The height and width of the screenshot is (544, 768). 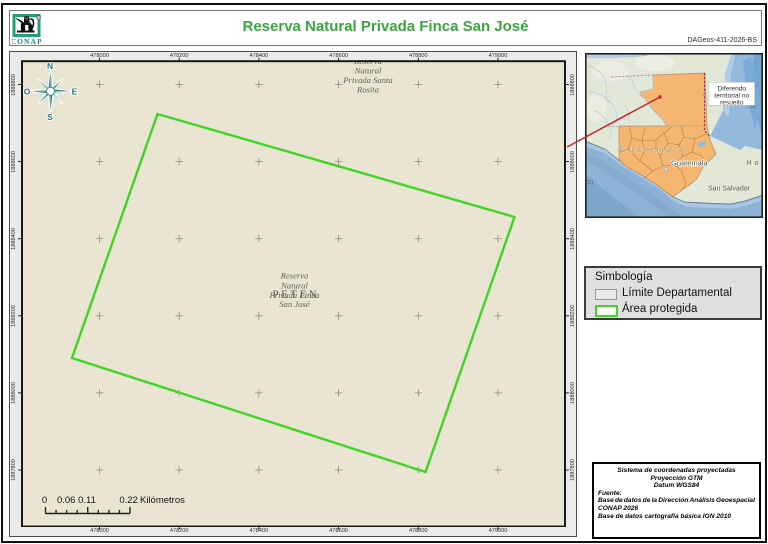 What do you see at coordinates (754, 163) in the screenshot?
I see `svg-text: Ho` at bounding box center [754, 163].